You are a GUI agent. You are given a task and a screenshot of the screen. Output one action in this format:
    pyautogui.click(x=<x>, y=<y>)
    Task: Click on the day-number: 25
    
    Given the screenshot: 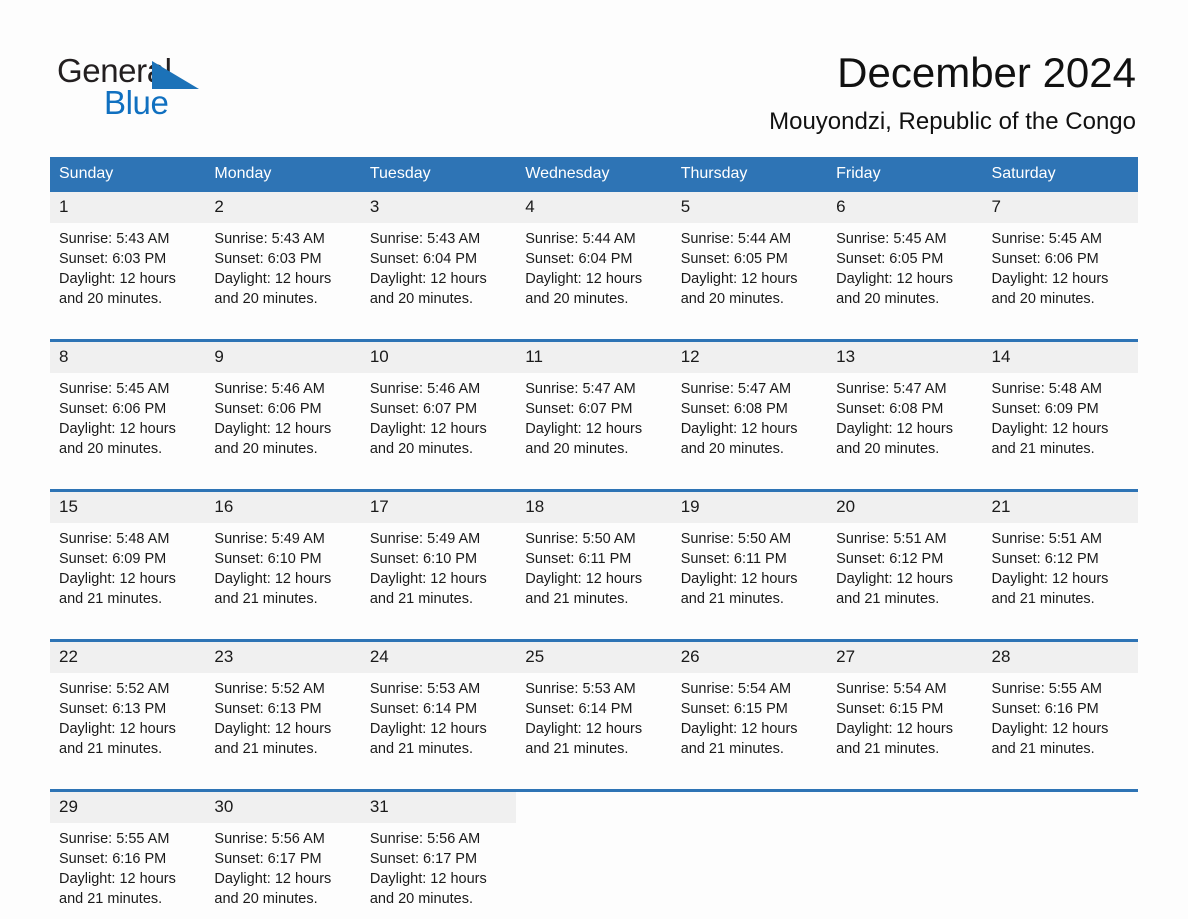 What is the action you would take?
    pyautogui.click(x=594, y=657)
    